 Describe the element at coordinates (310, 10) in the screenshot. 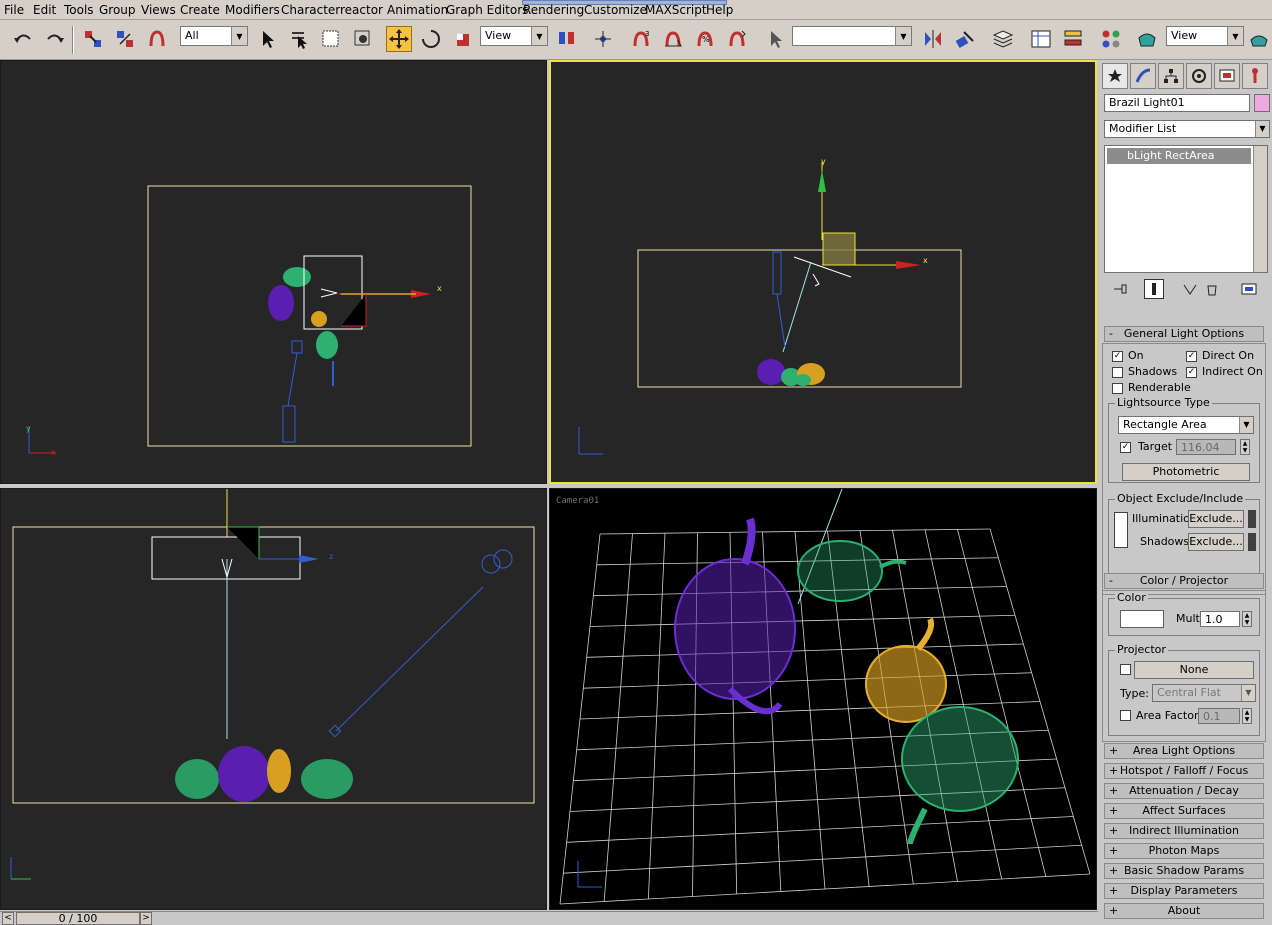

I see `menu-character: Character` at that location.